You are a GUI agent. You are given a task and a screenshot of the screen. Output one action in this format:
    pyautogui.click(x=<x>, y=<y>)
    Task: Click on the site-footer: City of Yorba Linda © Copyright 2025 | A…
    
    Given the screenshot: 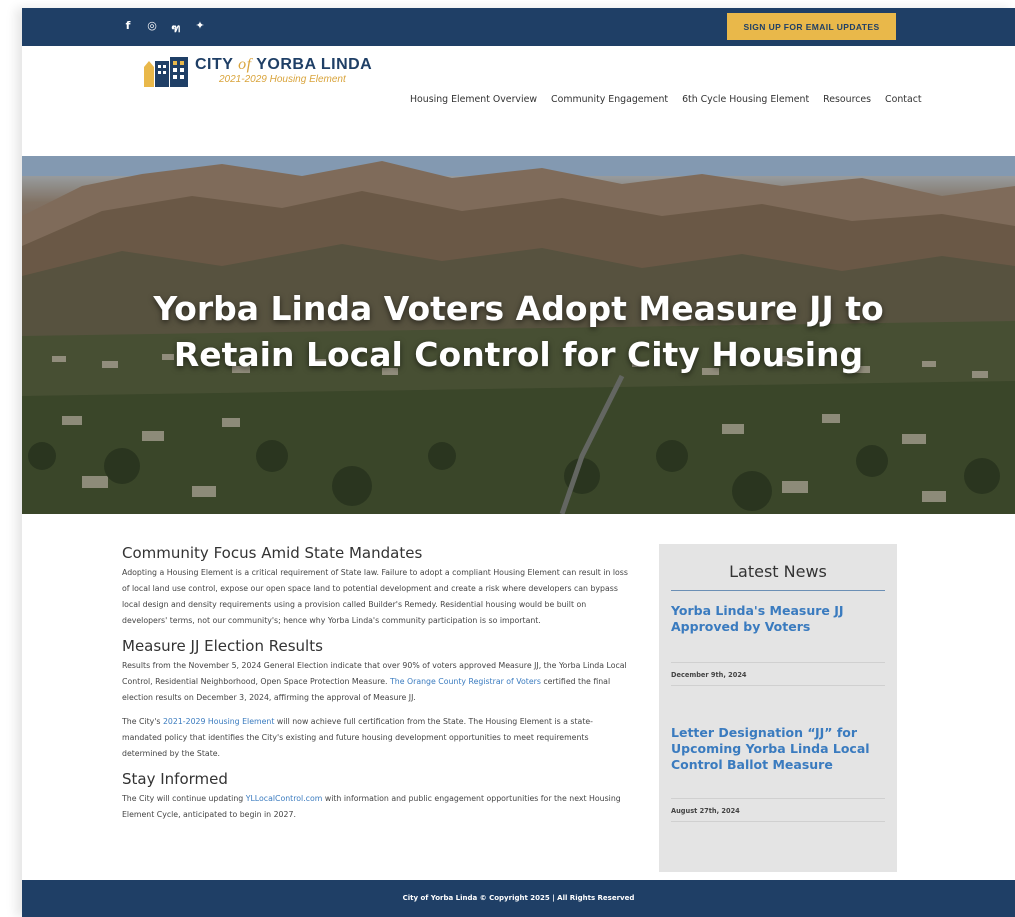 What is the action you would take?
    pyautogui.click(x=518, y=898)
    